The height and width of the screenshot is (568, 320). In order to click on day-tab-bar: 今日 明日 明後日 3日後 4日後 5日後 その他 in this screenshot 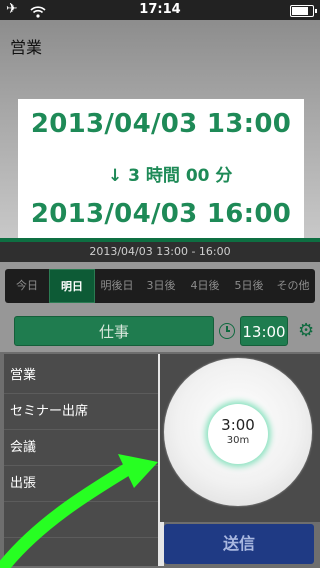, I will do `click(160, 286)`.